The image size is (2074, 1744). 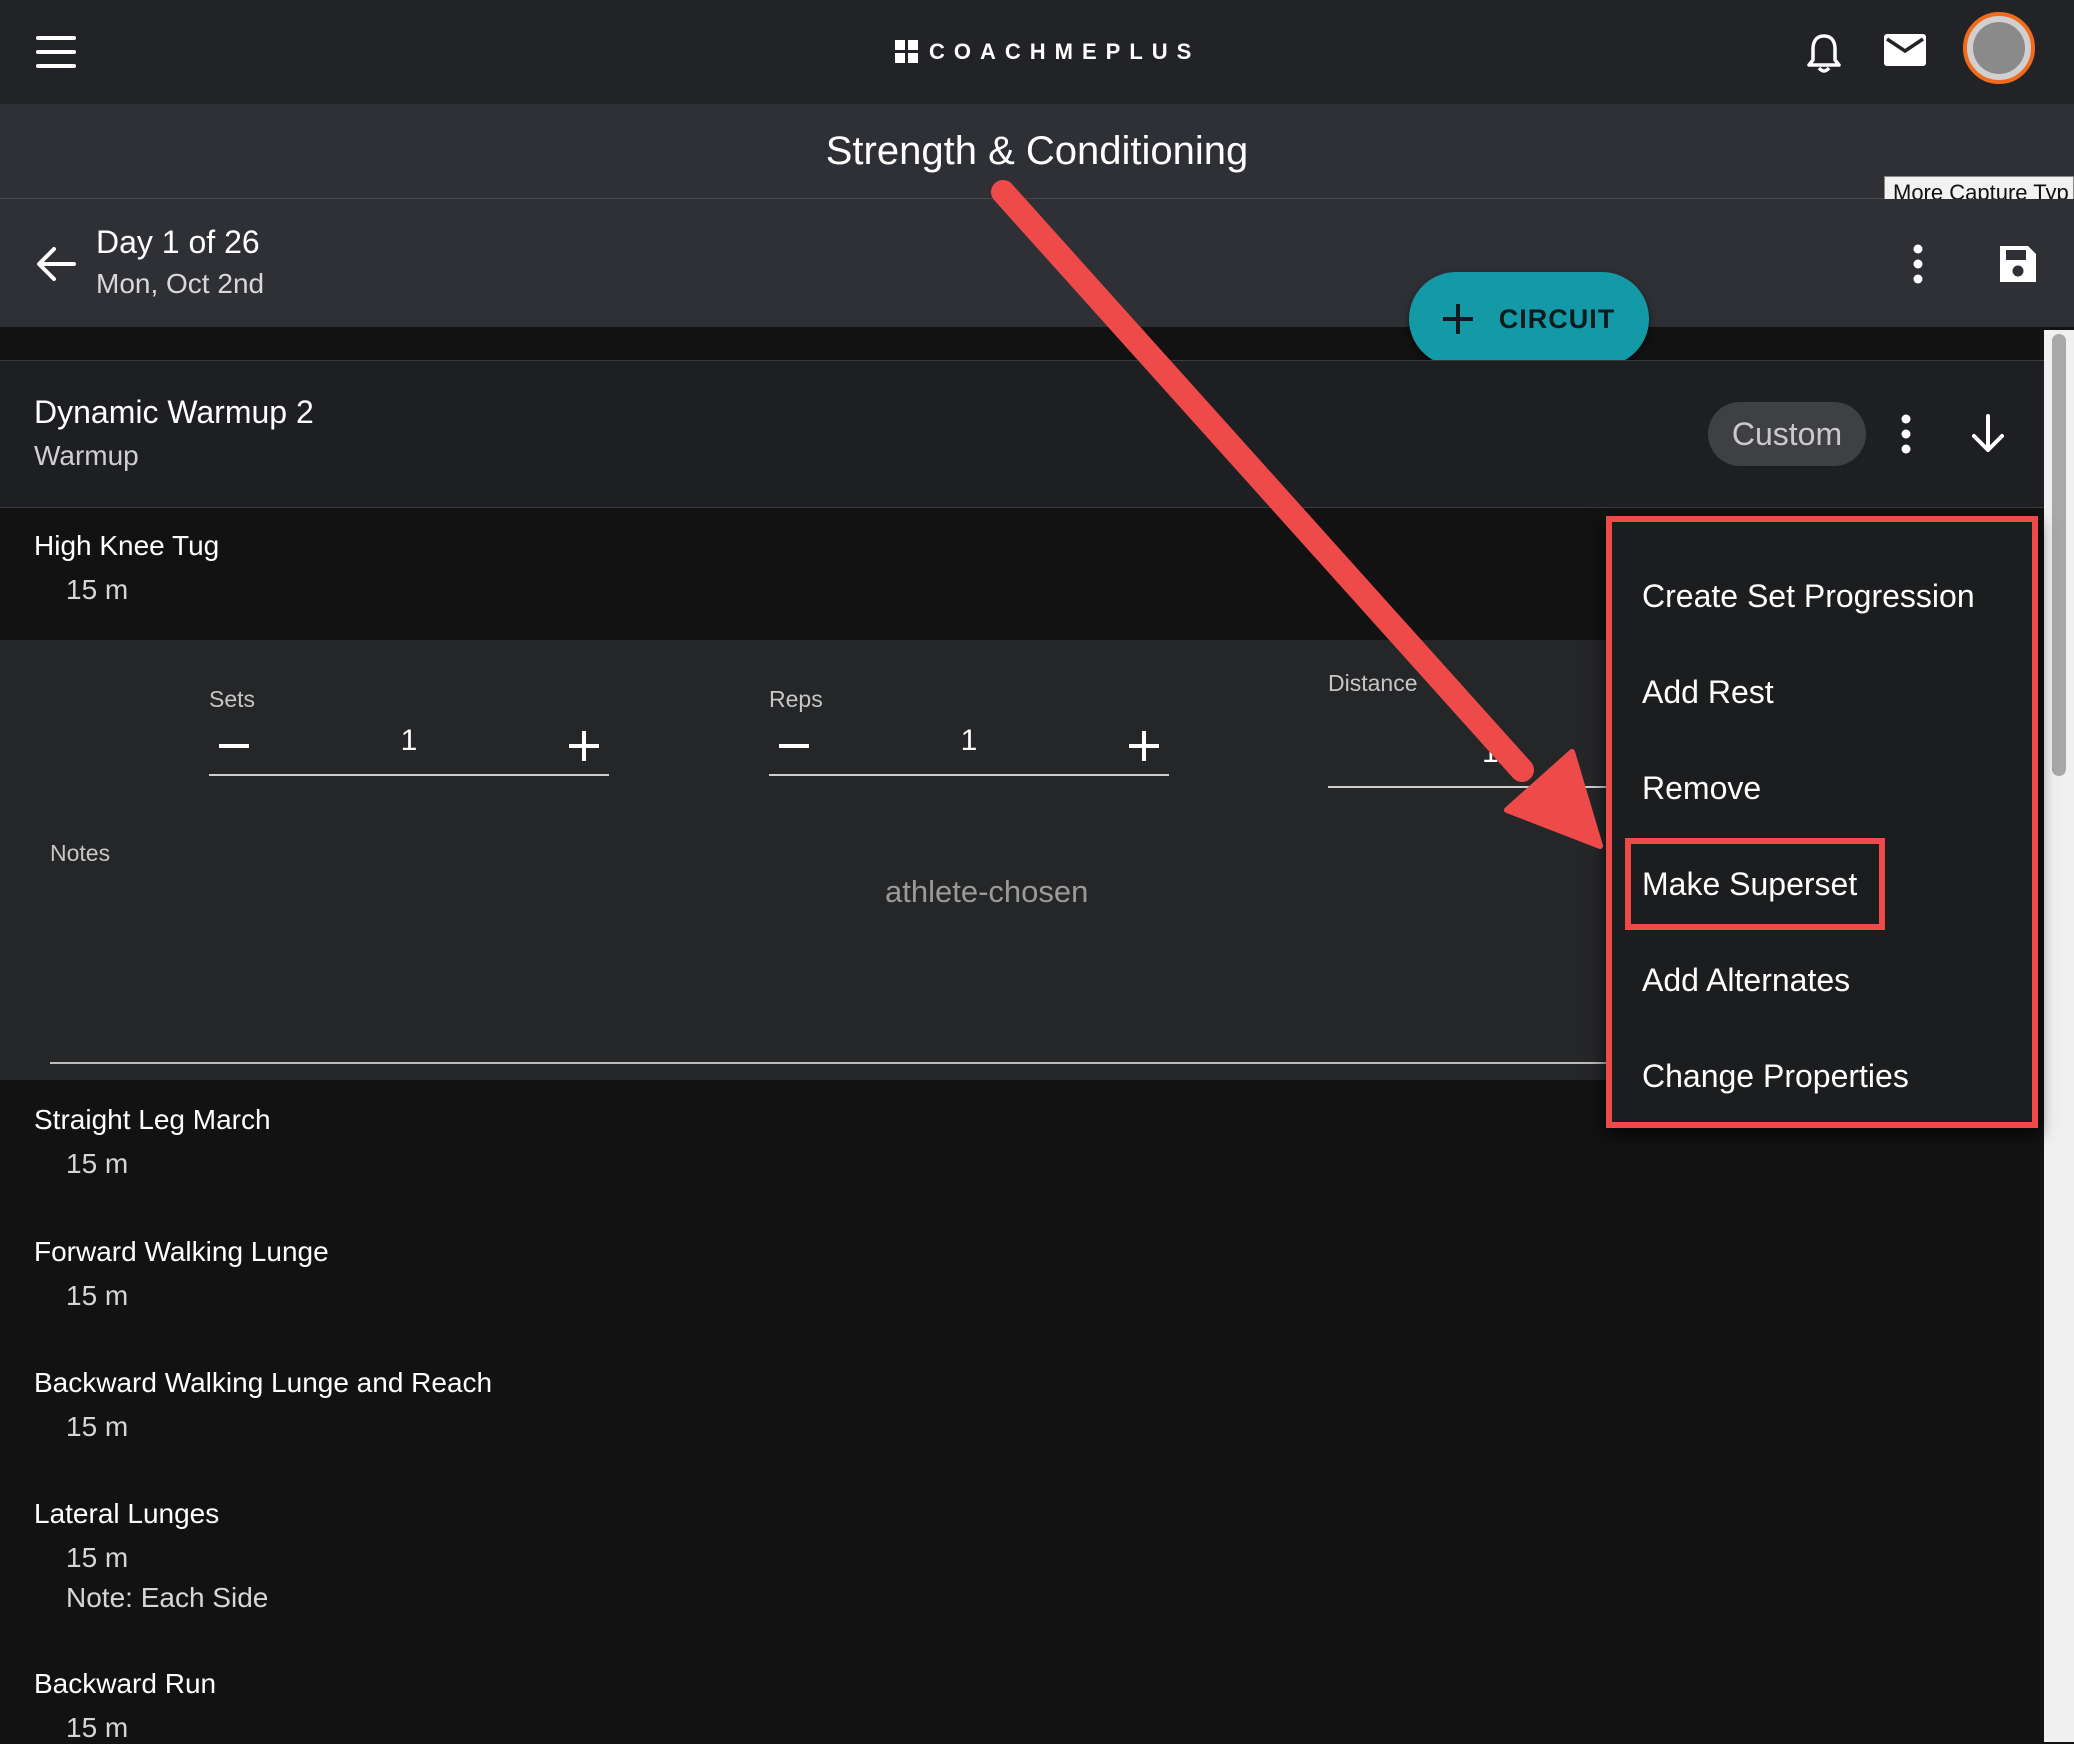 I want to click on avatar-image, so click(x=1999, y=48).